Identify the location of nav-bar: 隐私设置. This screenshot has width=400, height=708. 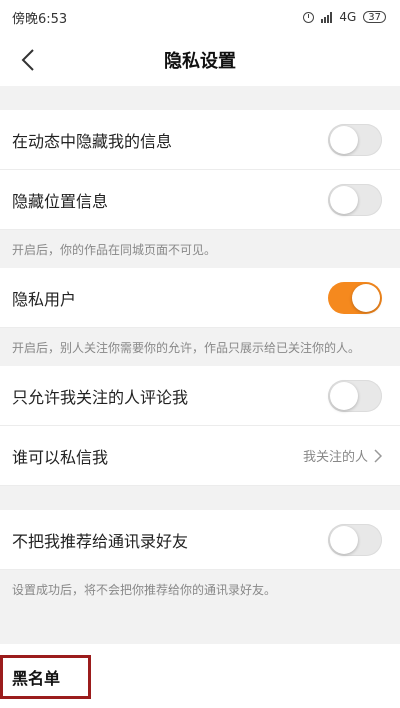
(200, 60).